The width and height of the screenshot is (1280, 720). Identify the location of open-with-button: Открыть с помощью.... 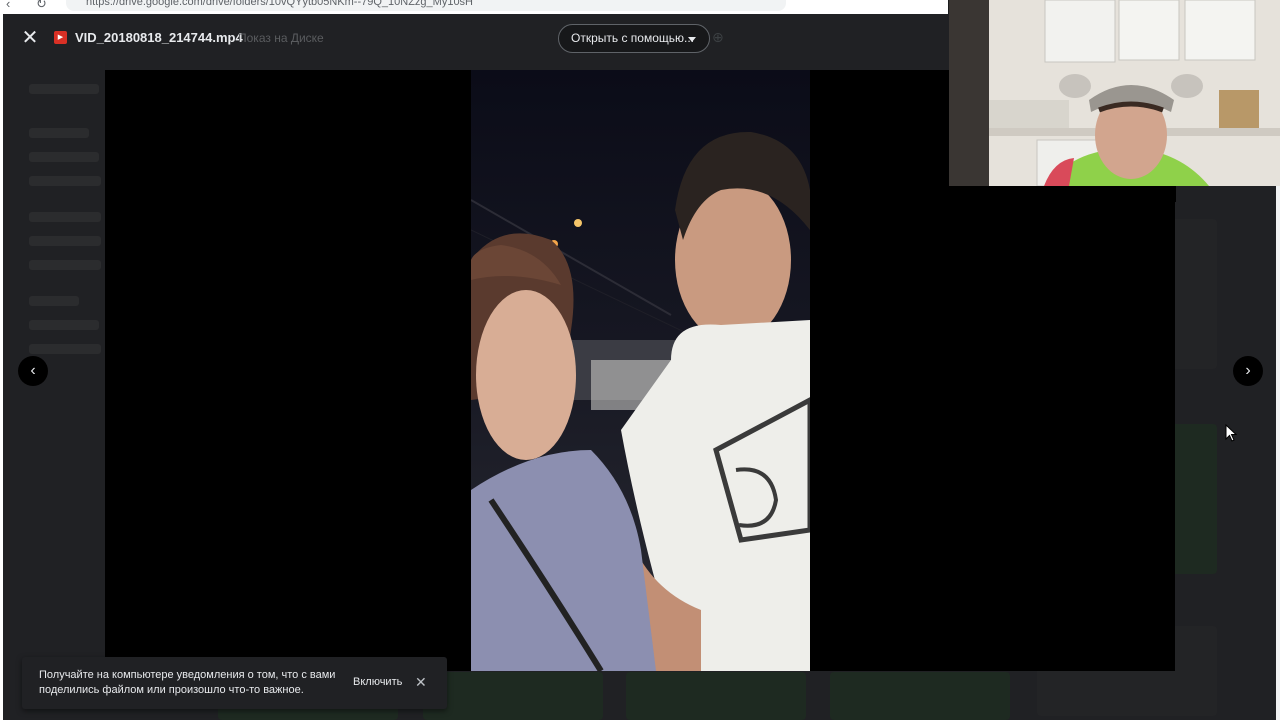
(634, 38).